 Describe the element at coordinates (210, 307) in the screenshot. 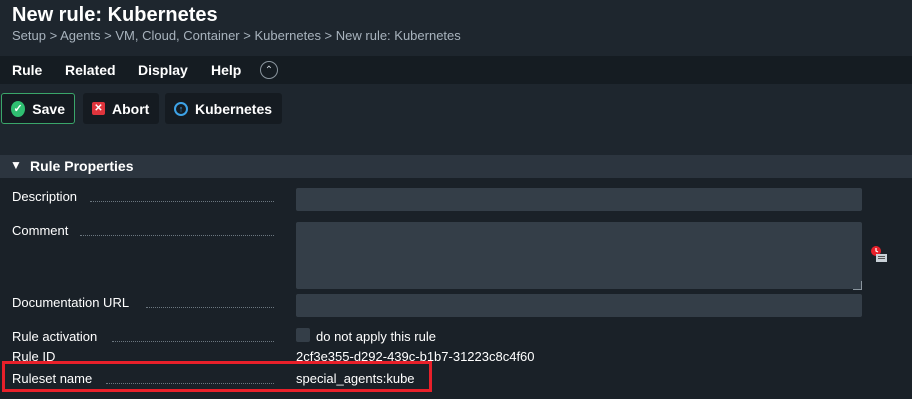

I see `documentation-url-dots` at that location.